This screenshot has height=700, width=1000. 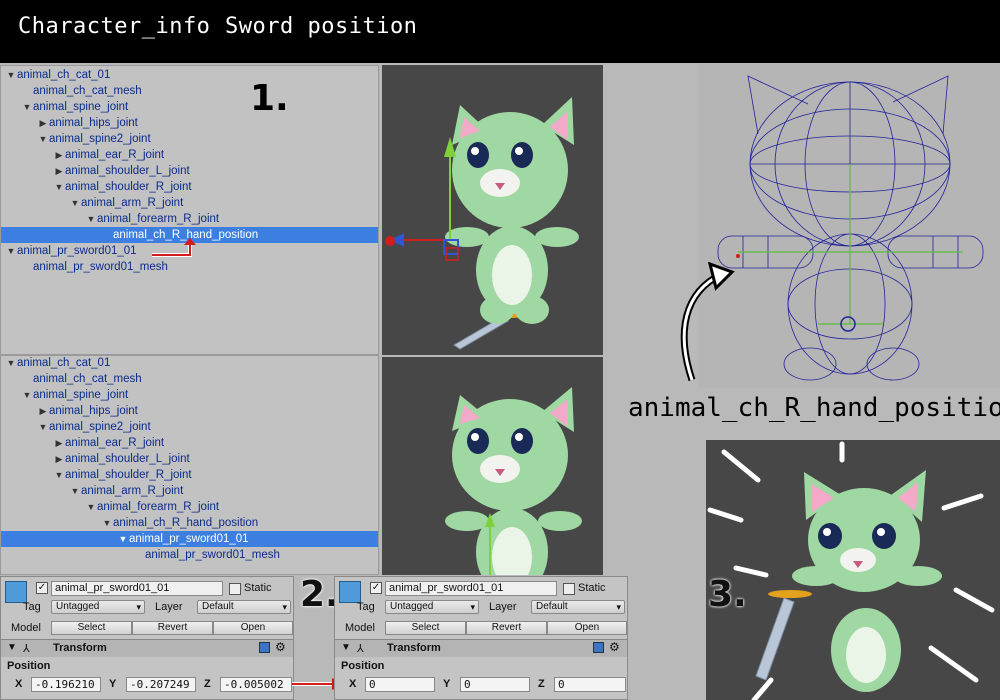 I want to click on tree-item-label: animal_shoulder_L_joint, so click(x=127, y=459).